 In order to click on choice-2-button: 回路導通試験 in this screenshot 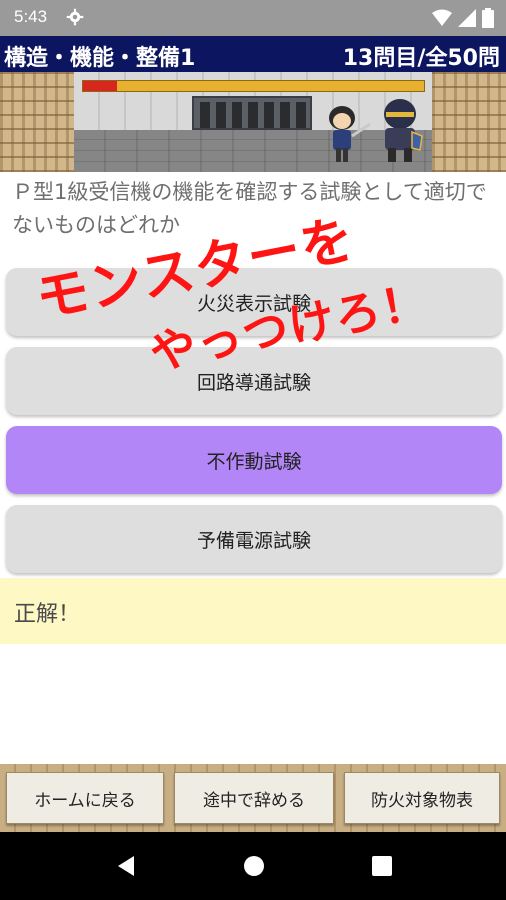, I will do `click(254, 381)`.